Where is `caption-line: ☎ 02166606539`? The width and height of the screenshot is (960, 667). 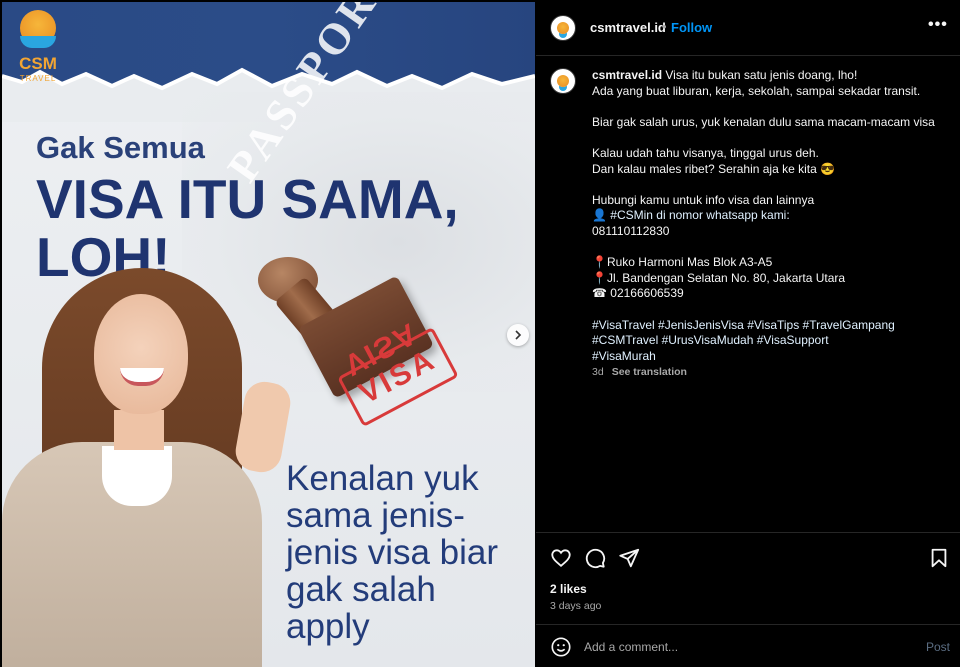 caption-line: ☎ 02166606539 is located at coordinates (638, 293).